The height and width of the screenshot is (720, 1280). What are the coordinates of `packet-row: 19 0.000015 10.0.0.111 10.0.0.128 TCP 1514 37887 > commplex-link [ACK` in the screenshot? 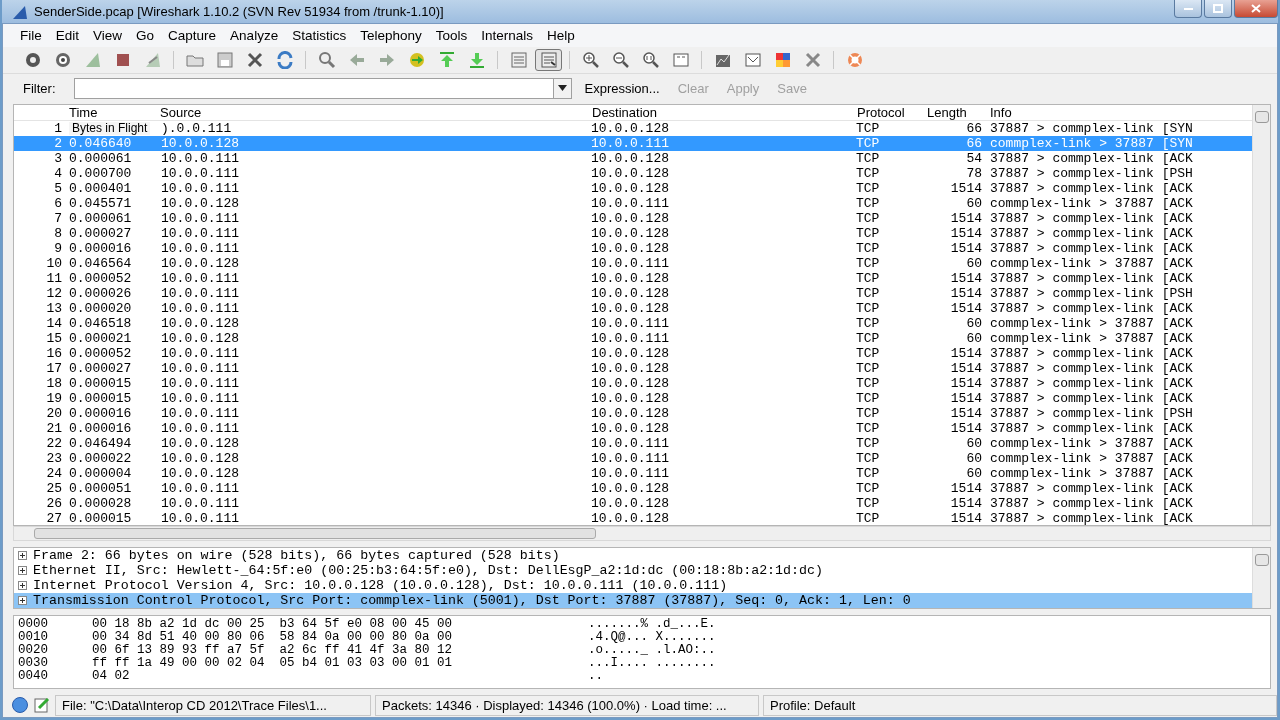 It's located at (633, 398).